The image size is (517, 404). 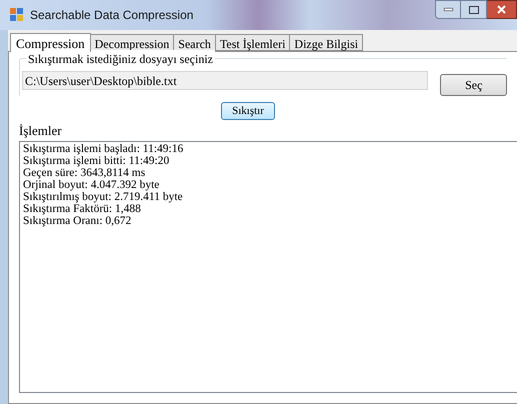 I want to click on tab: Compression, so click(x=50, y=42).